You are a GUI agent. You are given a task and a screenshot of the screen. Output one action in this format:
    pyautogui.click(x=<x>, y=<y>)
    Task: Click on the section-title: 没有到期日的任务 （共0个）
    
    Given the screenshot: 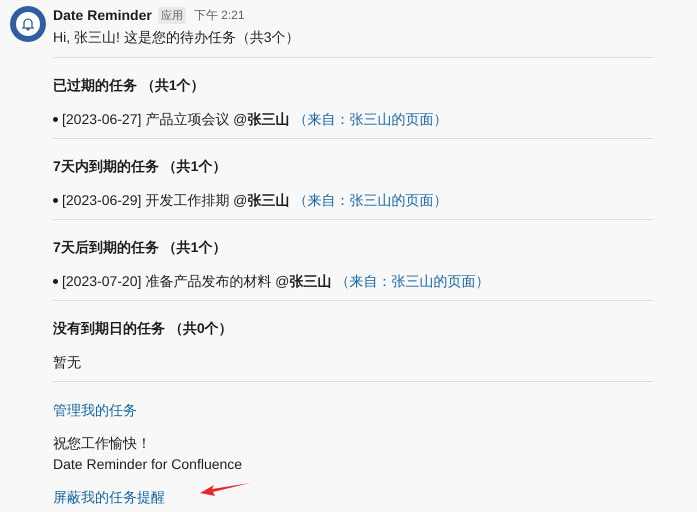 What is the action you would take?
    pyautogui.click(x=143, y=328)
    